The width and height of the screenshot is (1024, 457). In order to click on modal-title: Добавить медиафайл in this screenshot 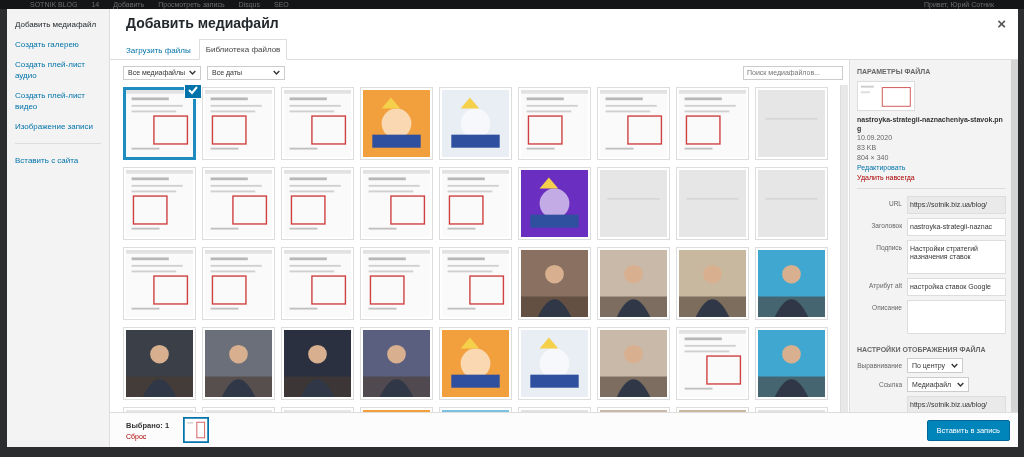, I will do `click(203, 23)`.